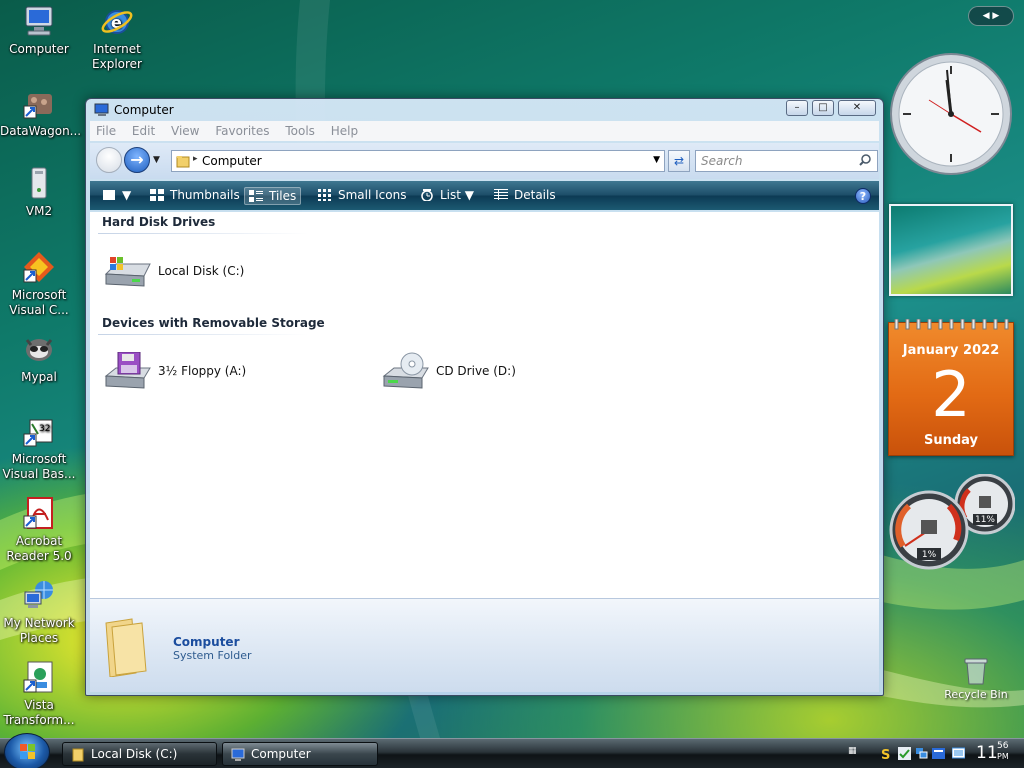 The width and height of the screenshot is (1024, 768). What do you see at coordinates (39, 267) in the screenshot?
I see `visual-c-icon` at bounding box center [39, 267].